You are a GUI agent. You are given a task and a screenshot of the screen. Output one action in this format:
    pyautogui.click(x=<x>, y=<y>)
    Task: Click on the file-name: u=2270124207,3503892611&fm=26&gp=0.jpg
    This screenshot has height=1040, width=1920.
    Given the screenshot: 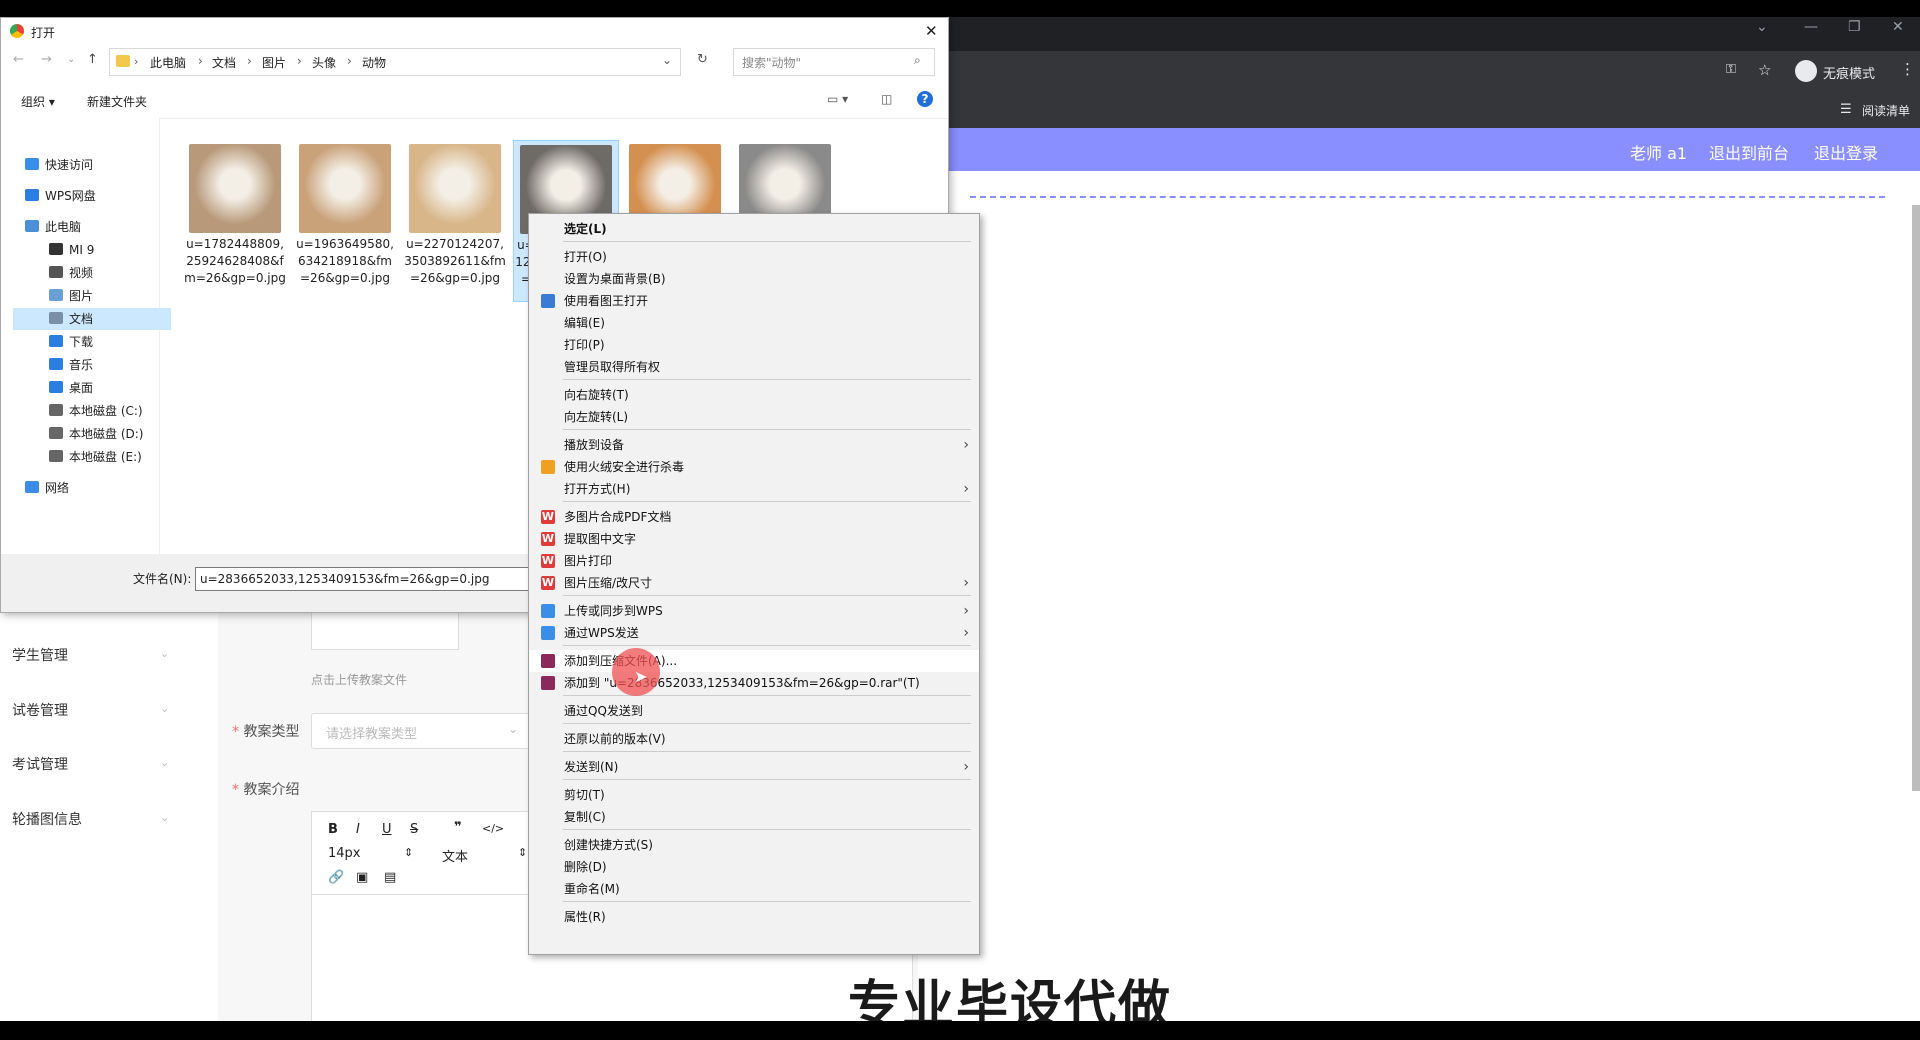 What is the action you would take?
    pyautogui.click(x=455, y=261)
    